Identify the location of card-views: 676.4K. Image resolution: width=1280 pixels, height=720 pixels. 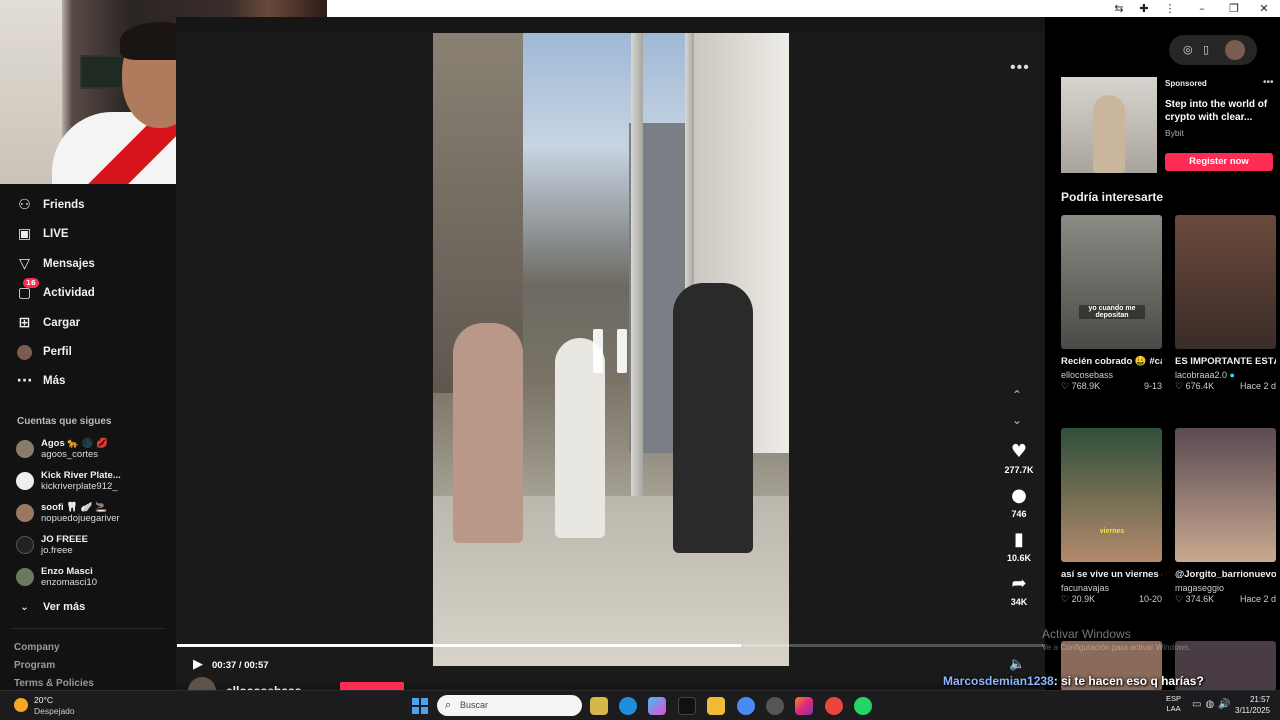
(1200, 386).